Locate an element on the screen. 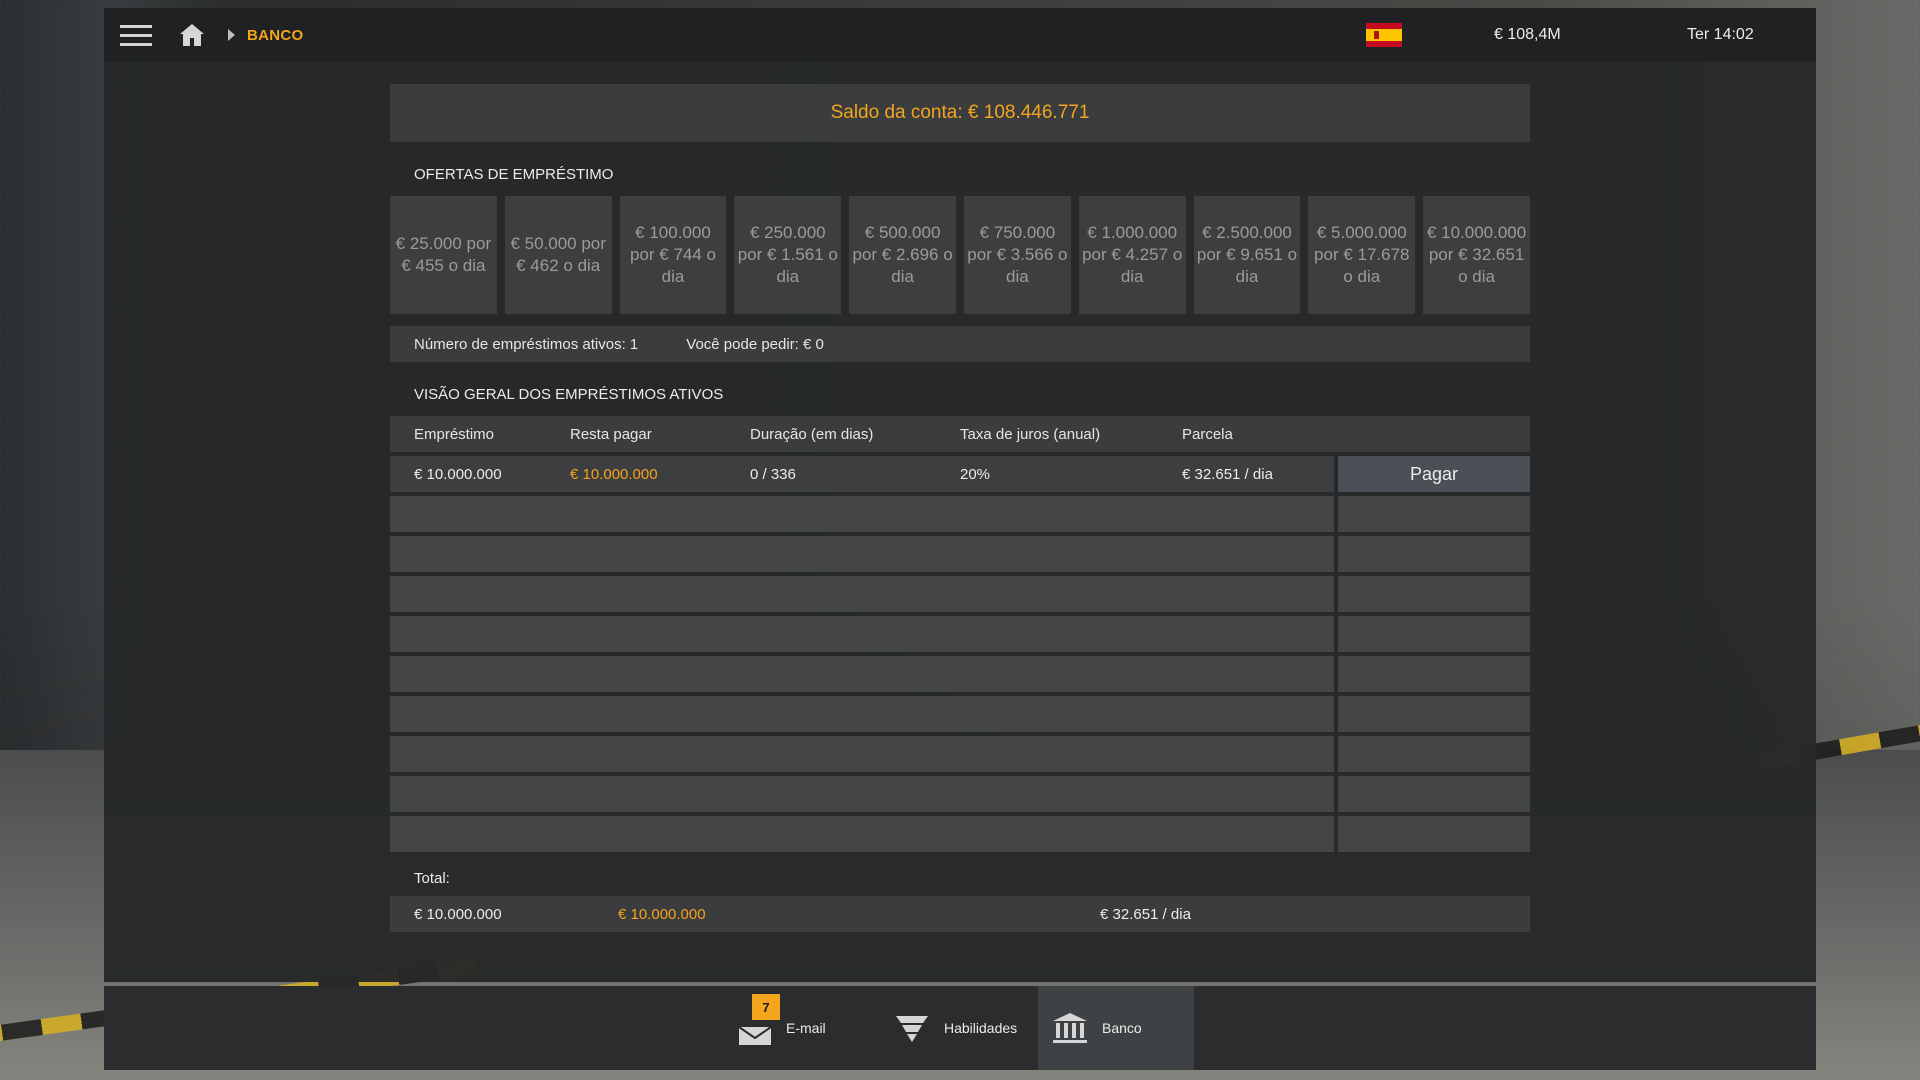  column-header-rate: Taxa de juros (anual) is located at coordinates (1030, 434).